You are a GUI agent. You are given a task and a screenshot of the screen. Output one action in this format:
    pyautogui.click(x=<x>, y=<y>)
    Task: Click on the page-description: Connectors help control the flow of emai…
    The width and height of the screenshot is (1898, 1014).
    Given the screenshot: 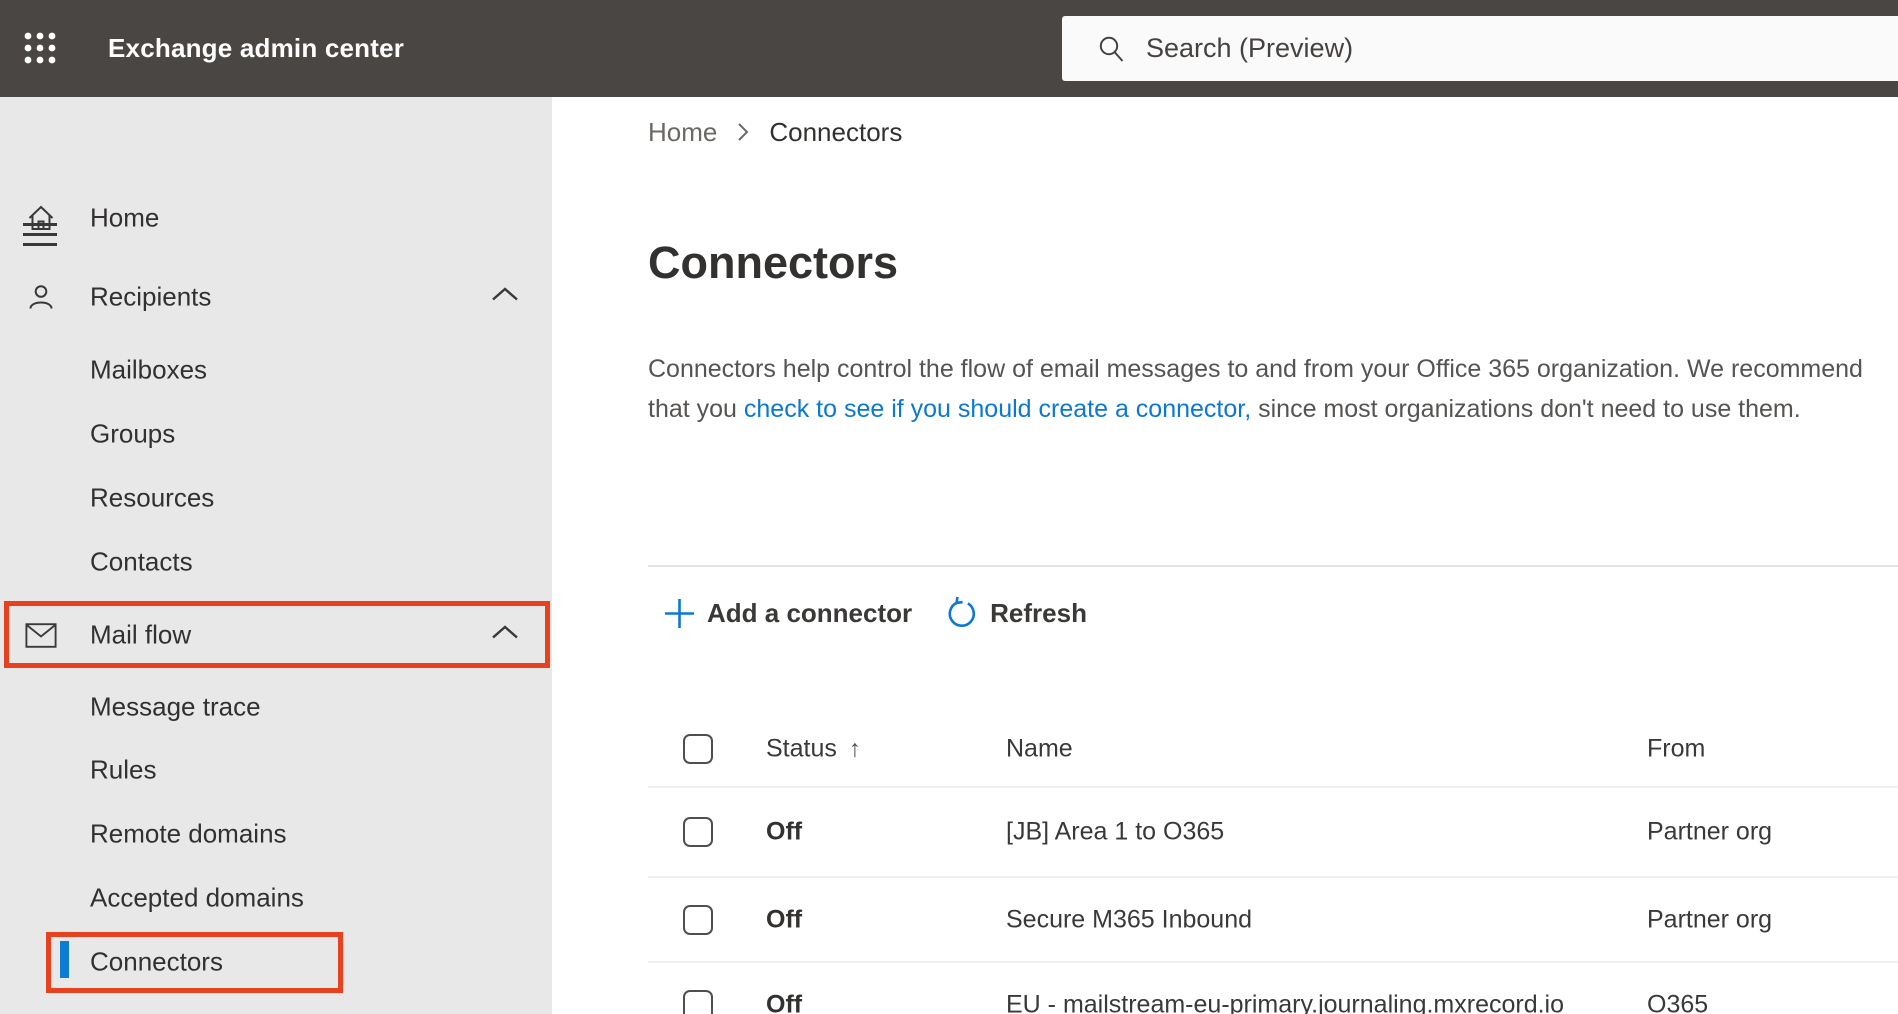 What is the action you would take?
    pyautogui.click(x=1267, y=389)
    